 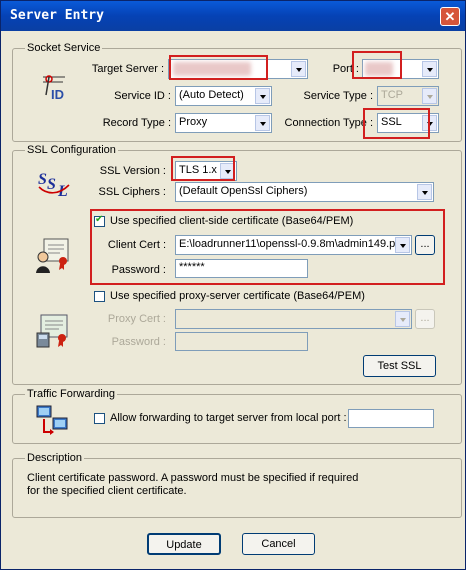 I want to click on proxy-cert-checkbox, so click(x=99, y=296).